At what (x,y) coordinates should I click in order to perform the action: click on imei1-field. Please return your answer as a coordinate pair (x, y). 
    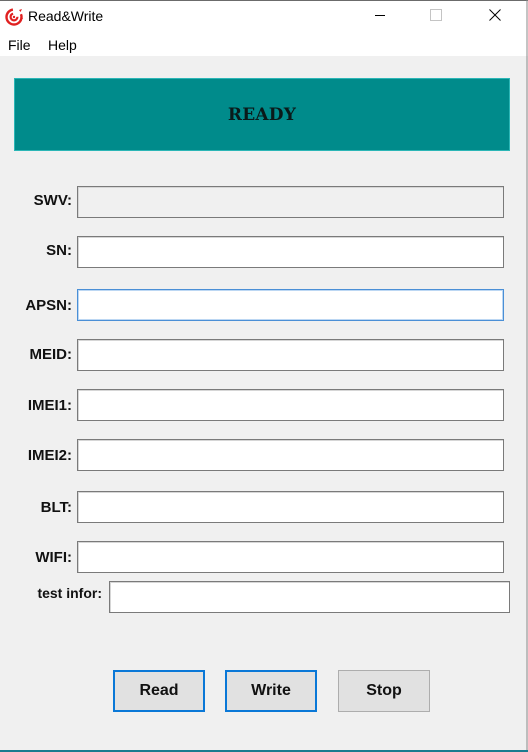
    Looking at the image, I should click on (290, 405).